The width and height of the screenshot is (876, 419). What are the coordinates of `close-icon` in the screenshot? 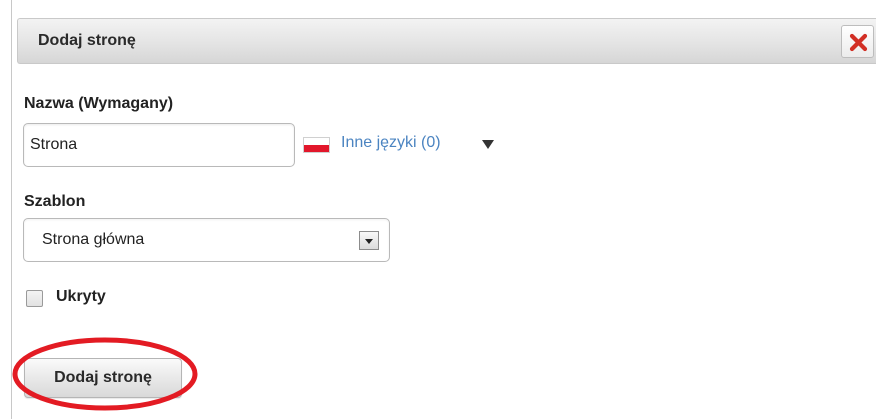 It's located at (858, 42).